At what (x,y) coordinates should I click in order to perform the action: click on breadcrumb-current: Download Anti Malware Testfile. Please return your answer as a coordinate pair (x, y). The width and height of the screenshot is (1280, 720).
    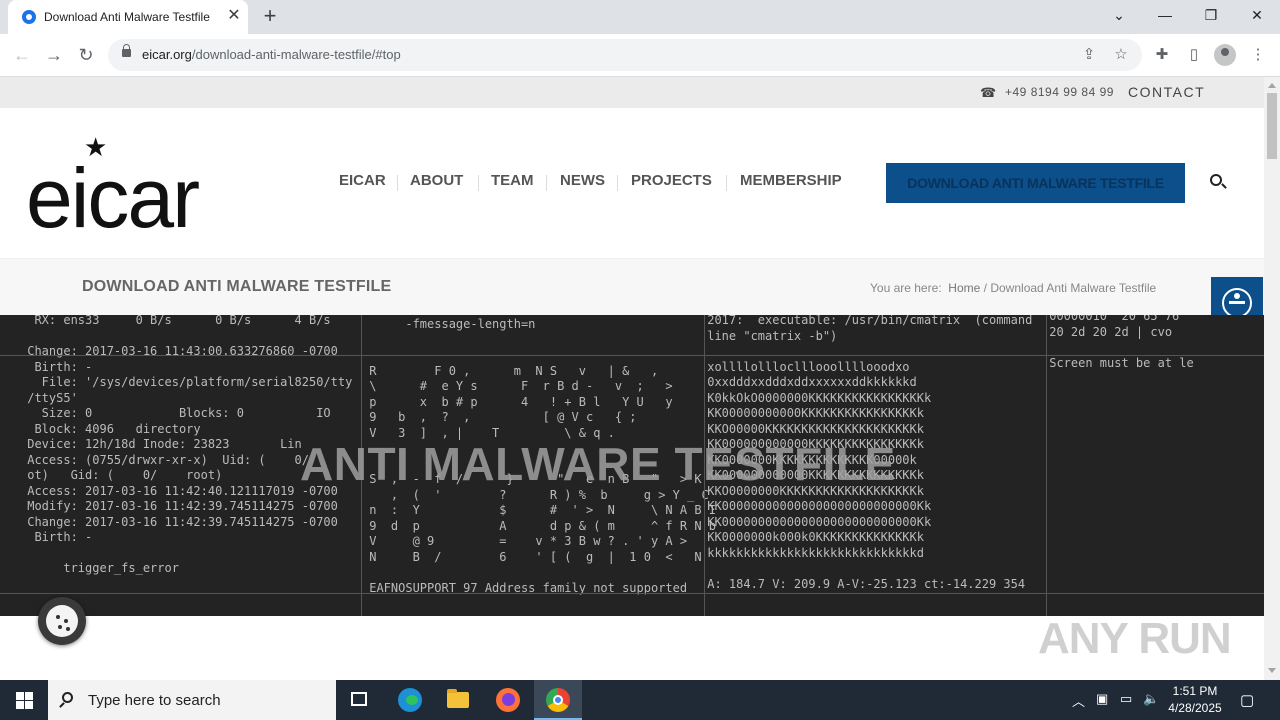
    Looking at the image, I should click on (1073, 288).